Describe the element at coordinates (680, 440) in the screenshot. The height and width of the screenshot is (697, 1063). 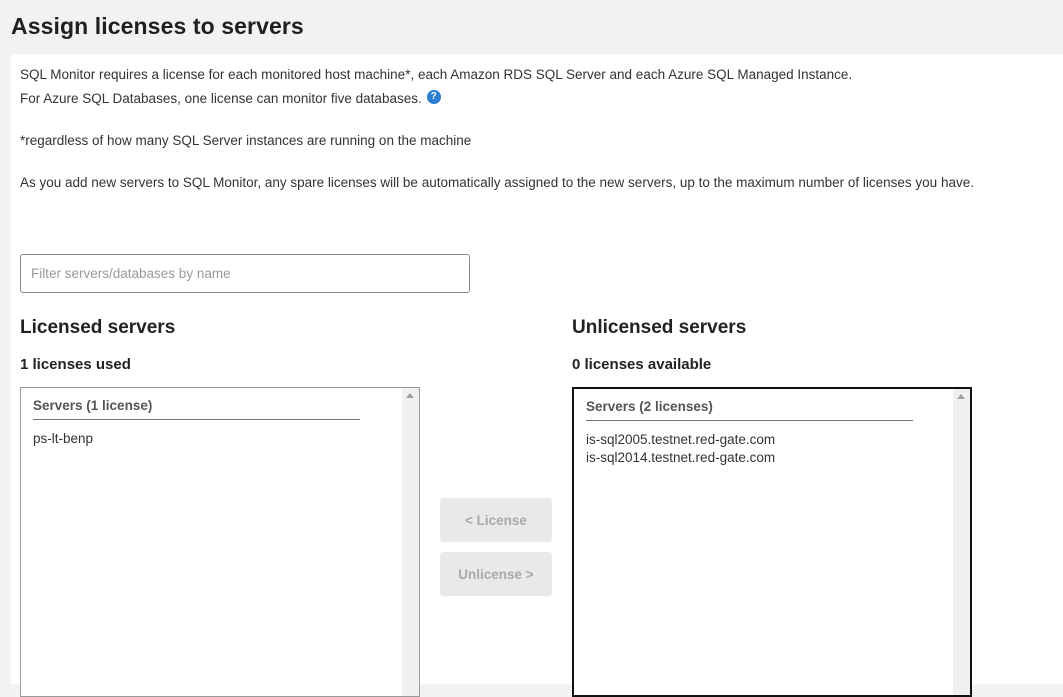
I see `list-item: is-sql2005.testnet.red-gate.com` at that location.